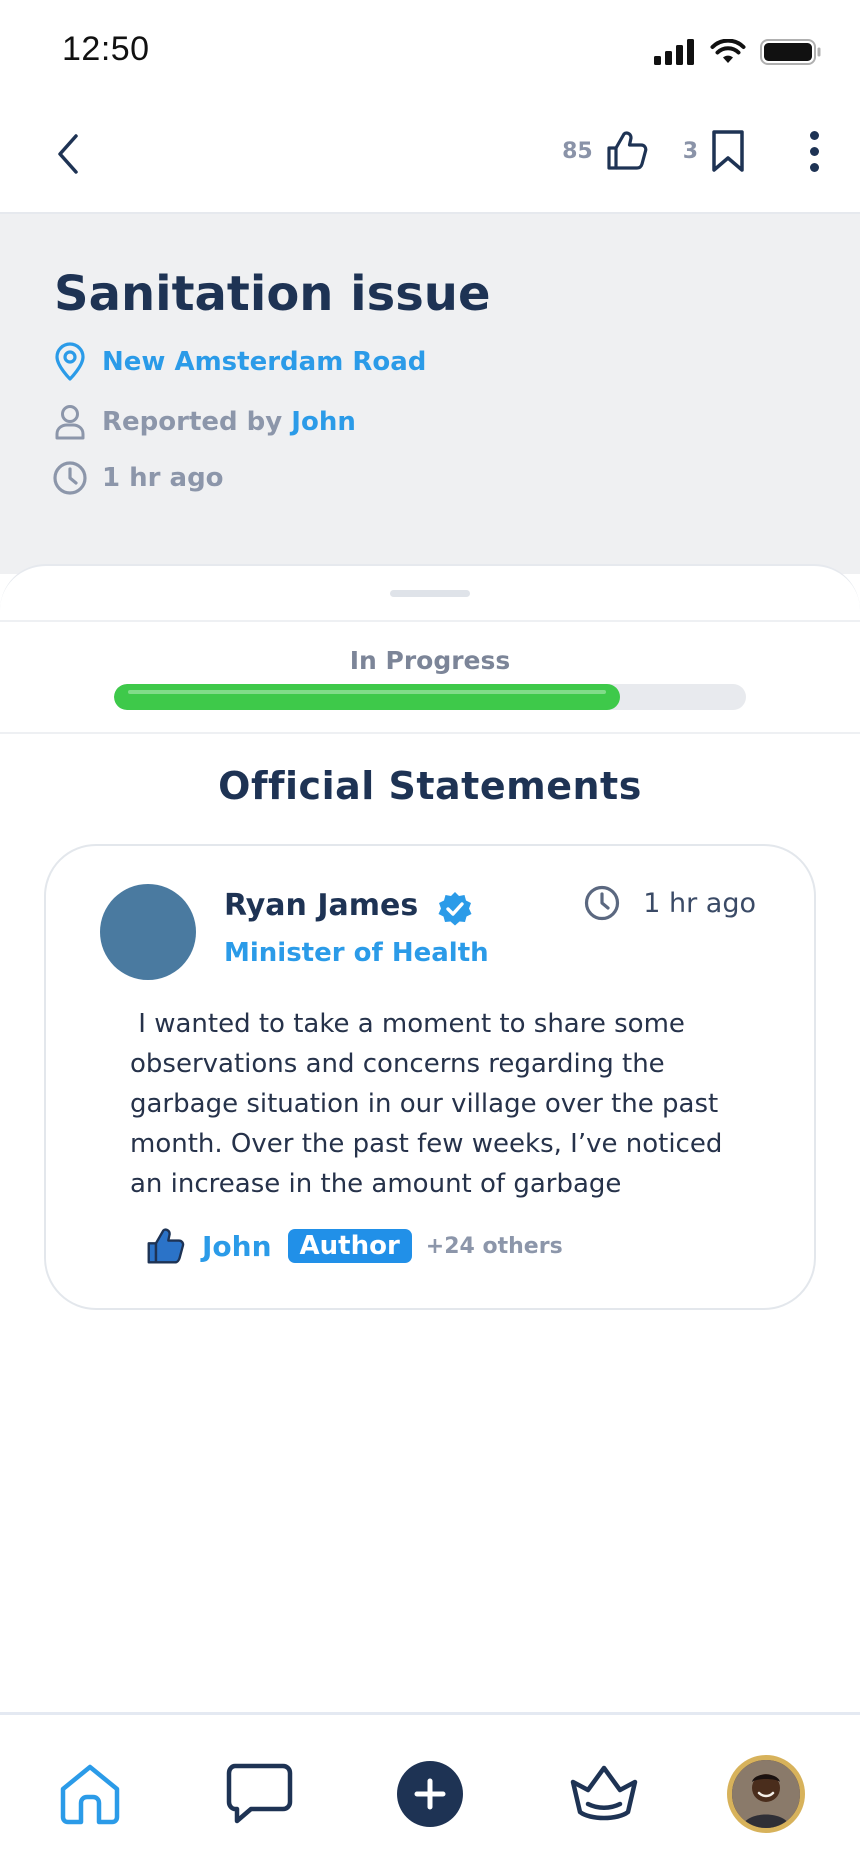 The image size is (860, 1864). What do you see at coordinates (699, 903) in the screenshot?
I see `statement-time-text: 1 hr ago` at bounding box center [699, 903].